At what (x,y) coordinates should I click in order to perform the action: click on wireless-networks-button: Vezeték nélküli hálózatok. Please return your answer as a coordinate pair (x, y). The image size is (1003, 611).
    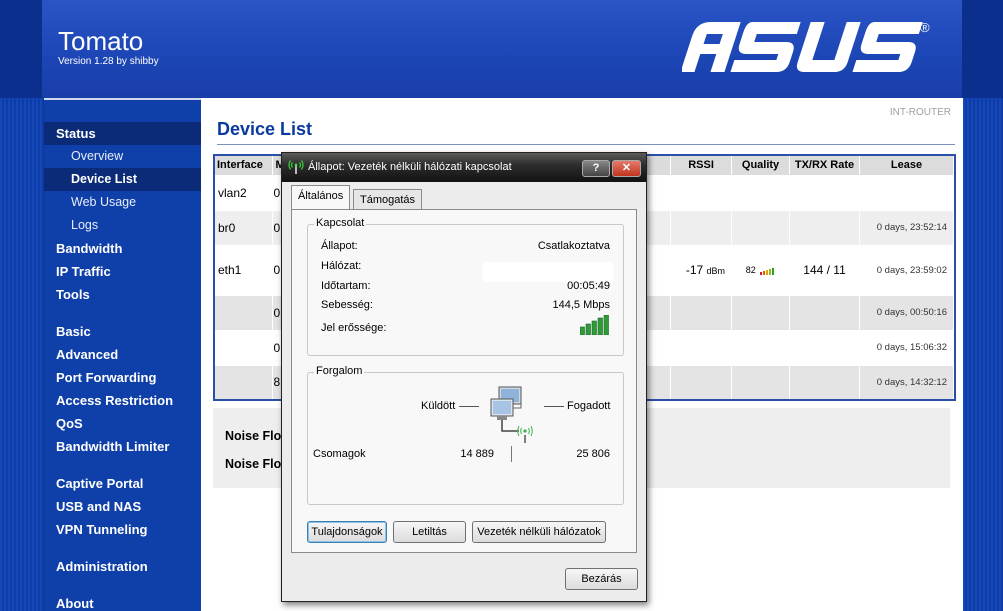
    Looking at the image, I should click on (539, 532).